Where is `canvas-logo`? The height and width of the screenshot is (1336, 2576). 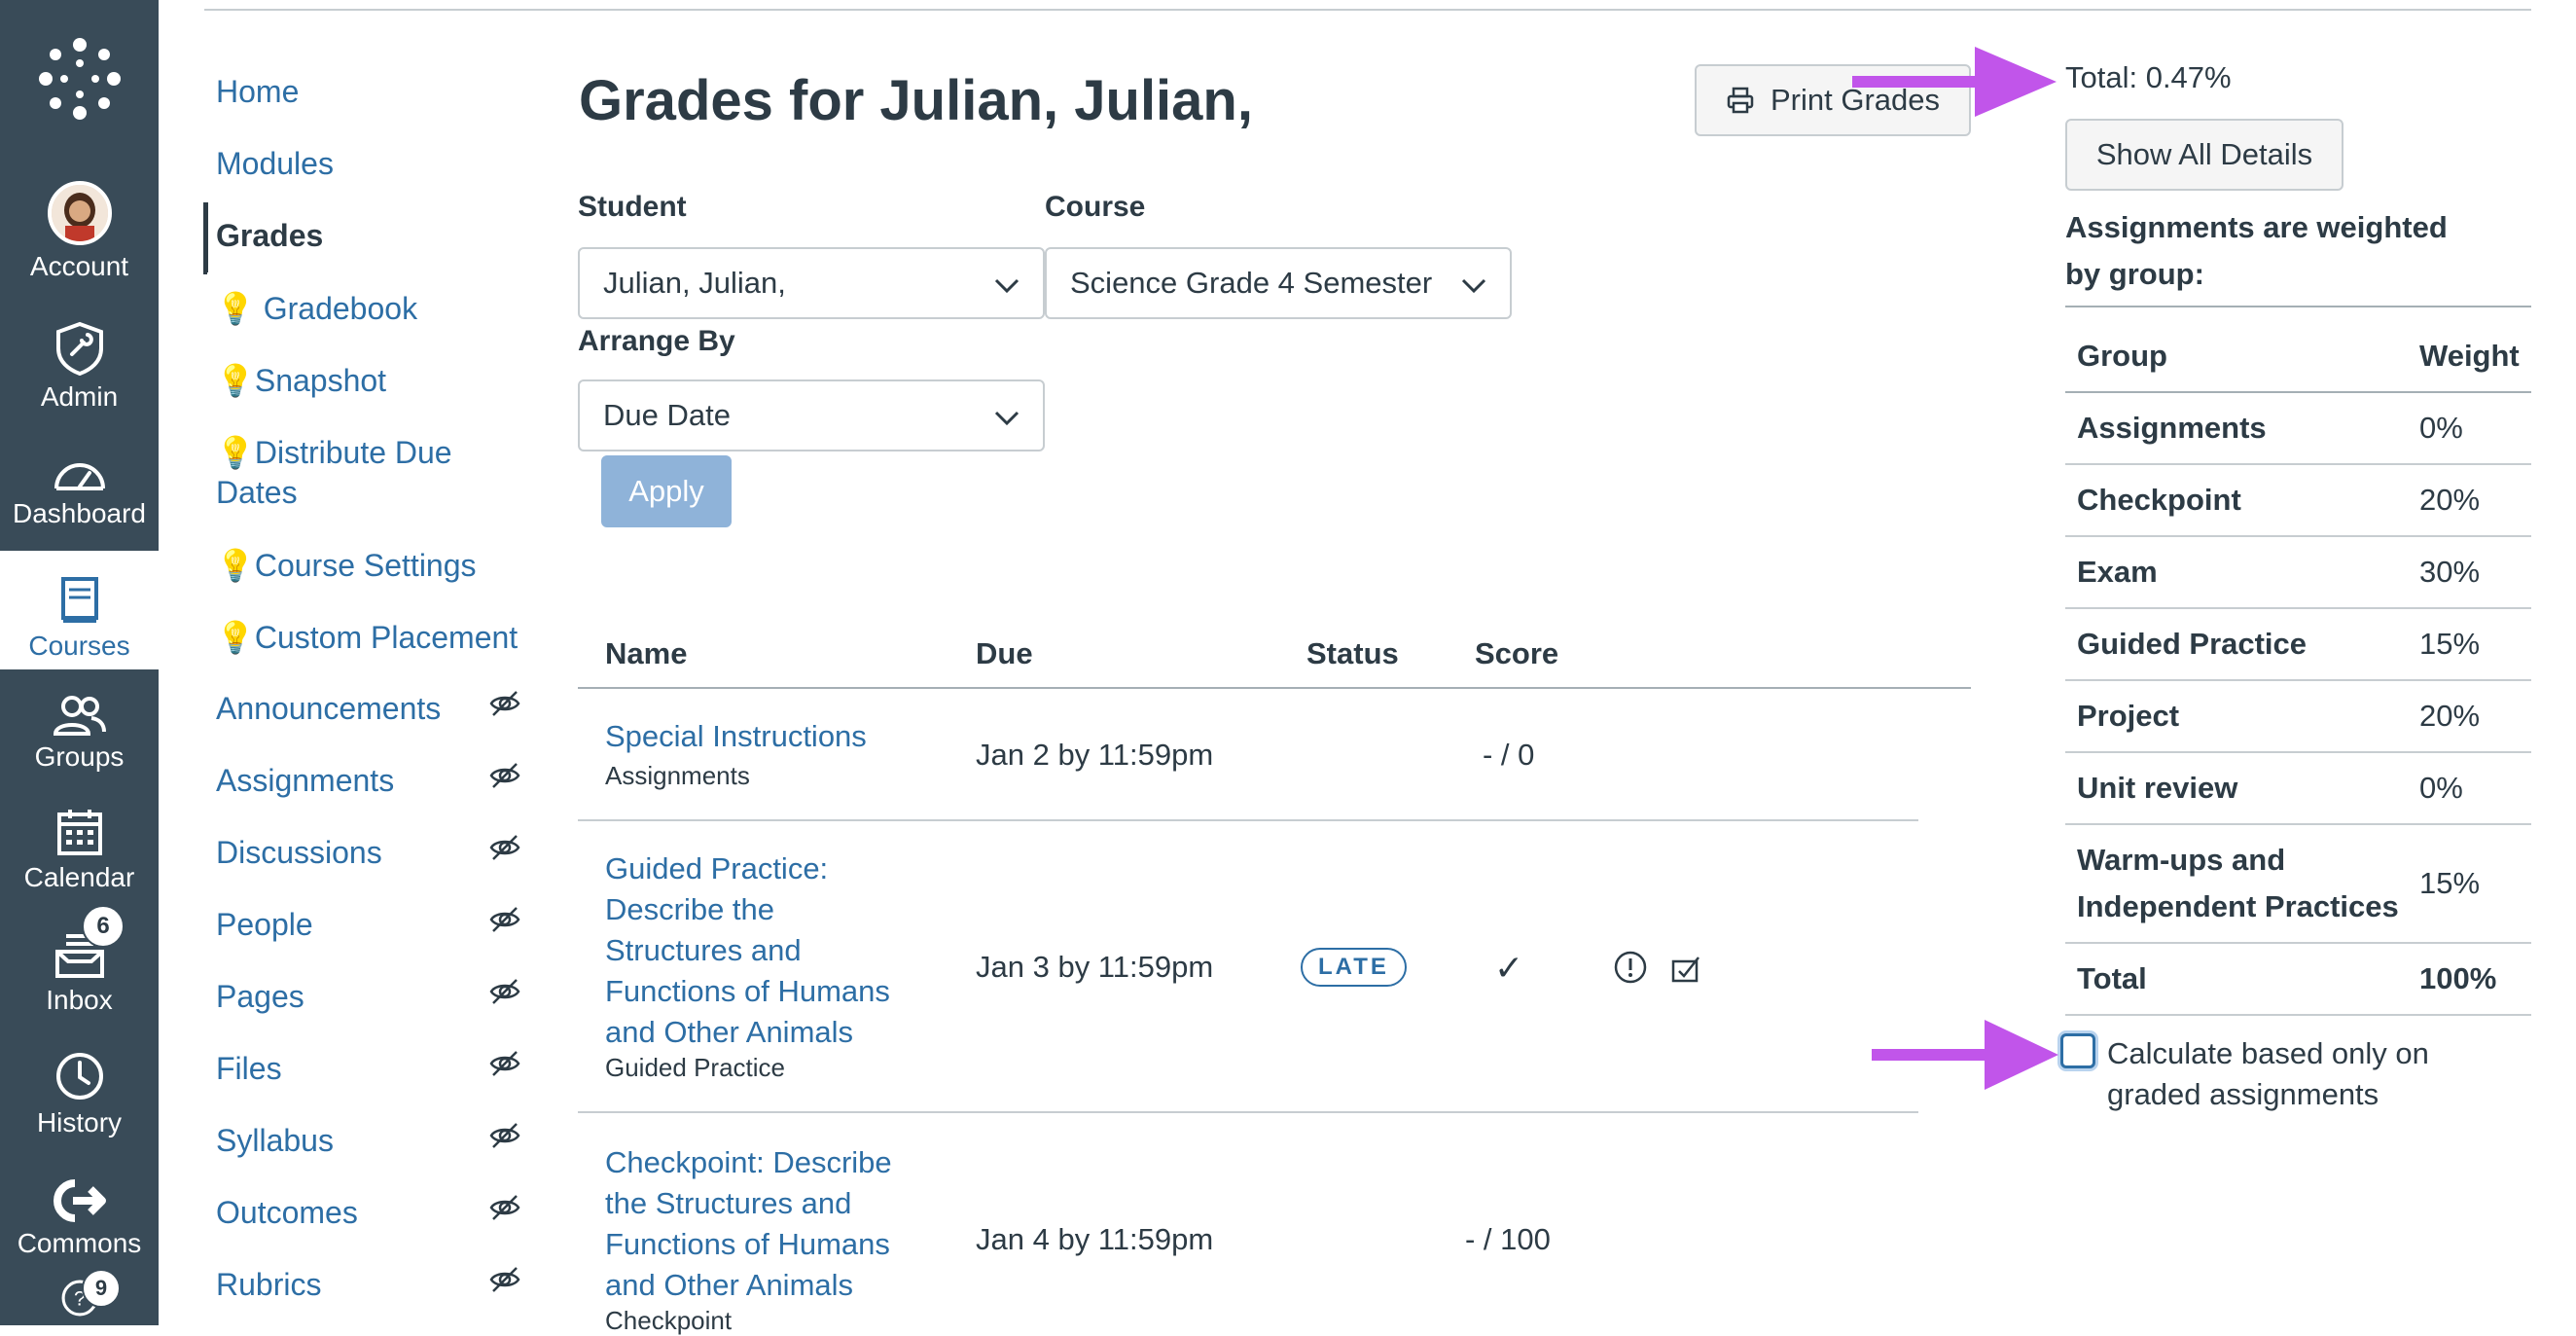
canvas-logo is located at coordinates (79, 82).